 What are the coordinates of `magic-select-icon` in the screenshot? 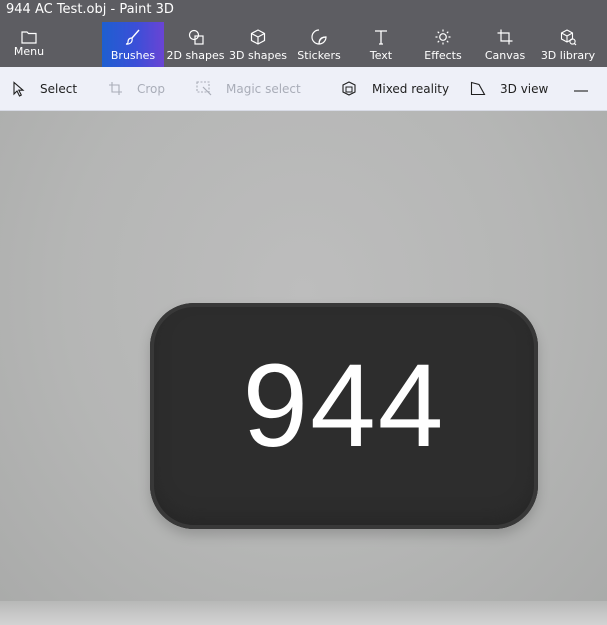 It's located at (204, 88).